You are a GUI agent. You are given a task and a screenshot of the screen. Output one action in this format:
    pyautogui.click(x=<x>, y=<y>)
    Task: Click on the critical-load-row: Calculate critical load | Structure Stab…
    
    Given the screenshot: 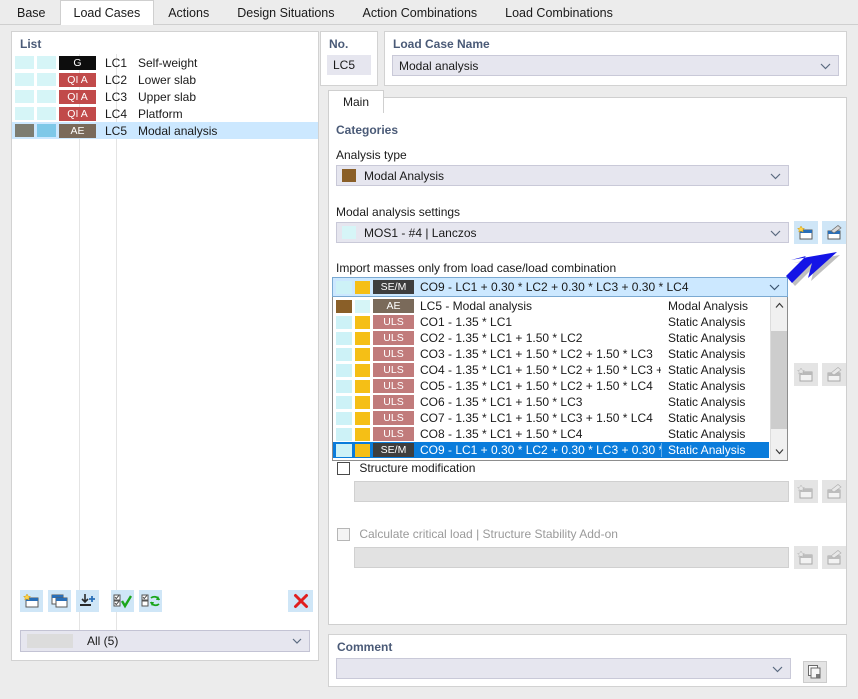 What is the action you would take?
    pyautogui.click(x=477, y=534)
    